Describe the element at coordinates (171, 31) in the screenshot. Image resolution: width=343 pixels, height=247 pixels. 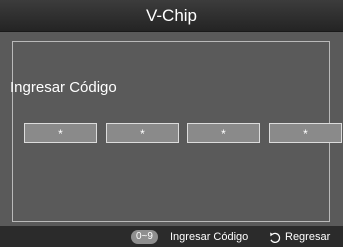
I see `title-divider` at that location.